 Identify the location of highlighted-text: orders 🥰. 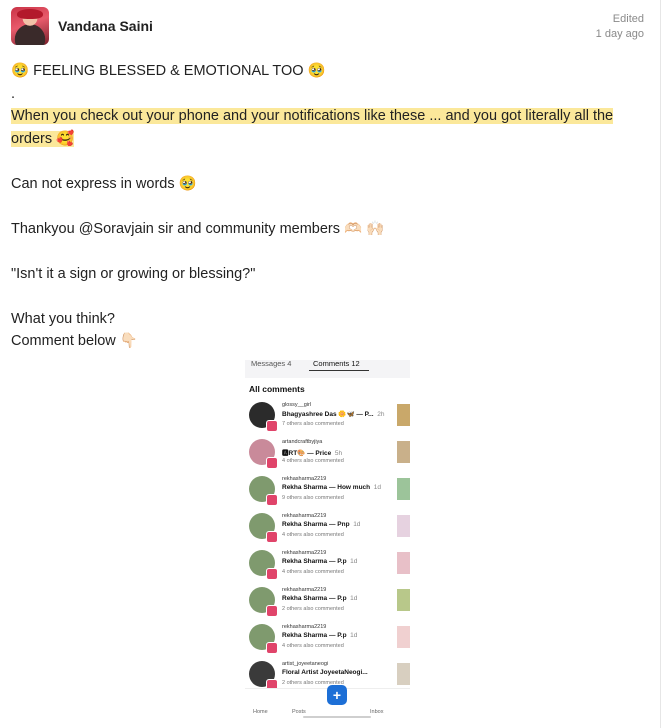
(43, 138).